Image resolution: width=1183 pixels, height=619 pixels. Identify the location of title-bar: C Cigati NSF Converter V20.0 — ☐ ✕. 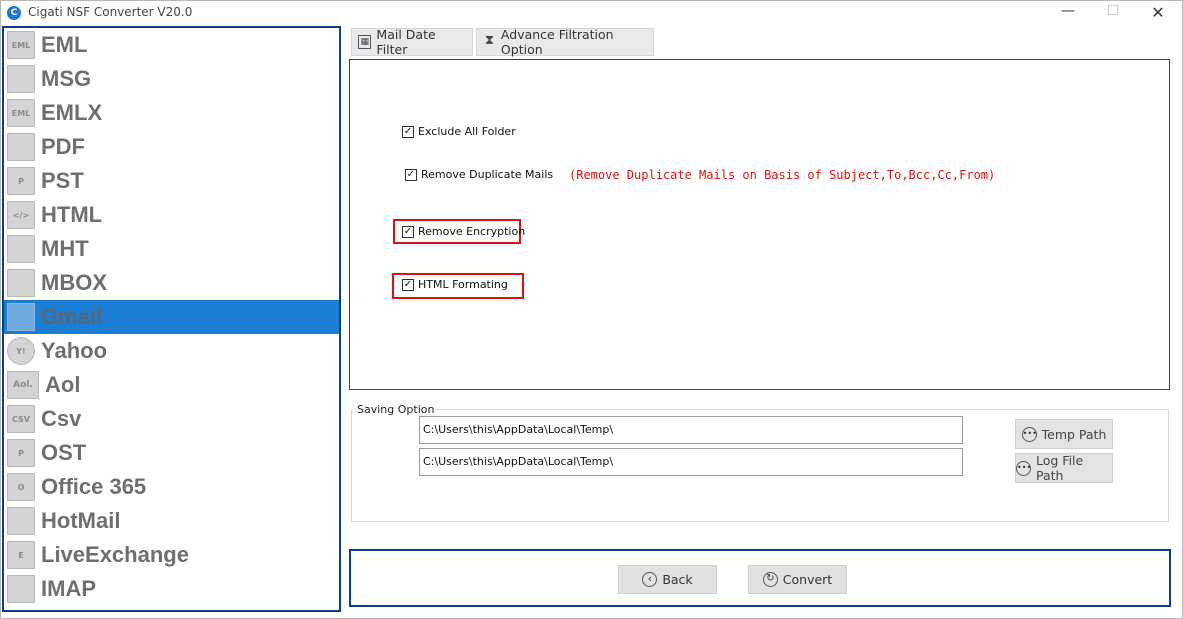
(591, 13).